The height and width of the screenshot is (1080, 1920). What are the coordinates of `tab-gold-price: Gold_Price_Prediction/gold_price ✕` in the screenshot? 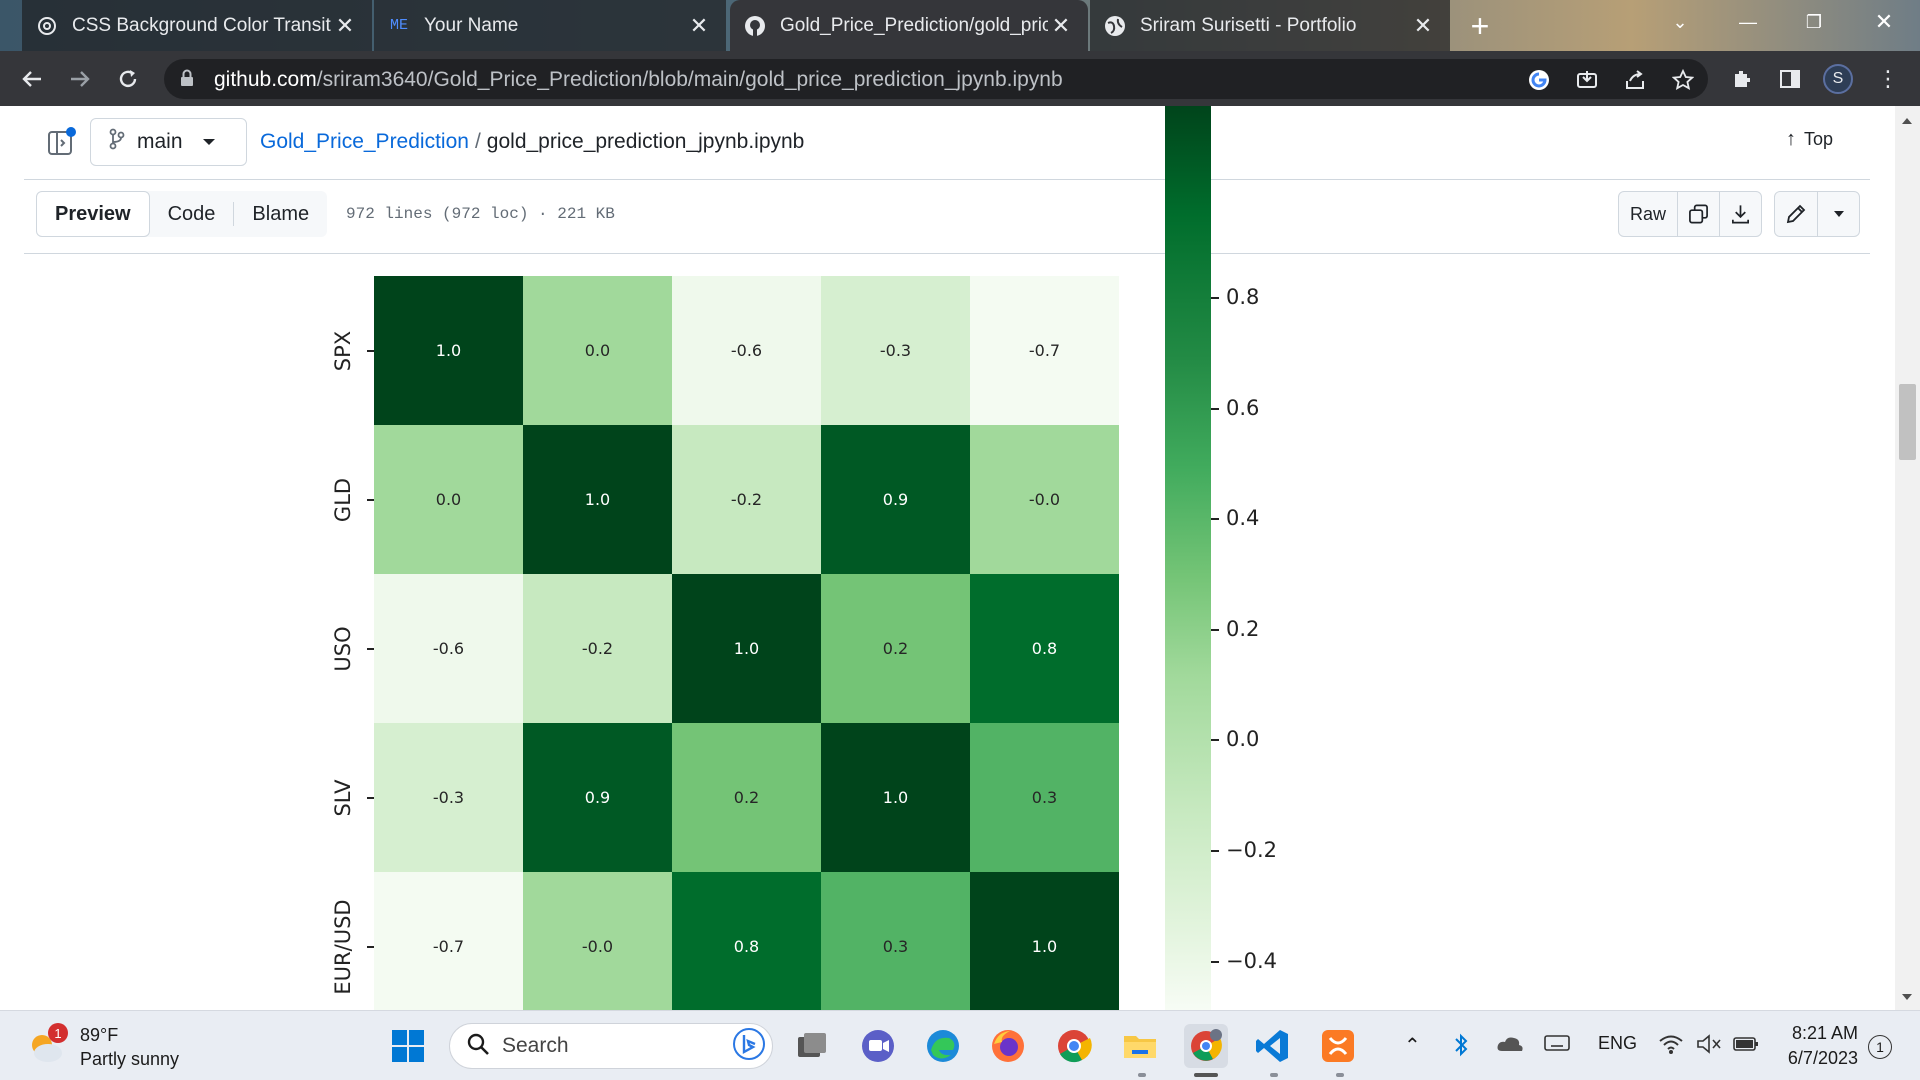 It's located at (909, 25).